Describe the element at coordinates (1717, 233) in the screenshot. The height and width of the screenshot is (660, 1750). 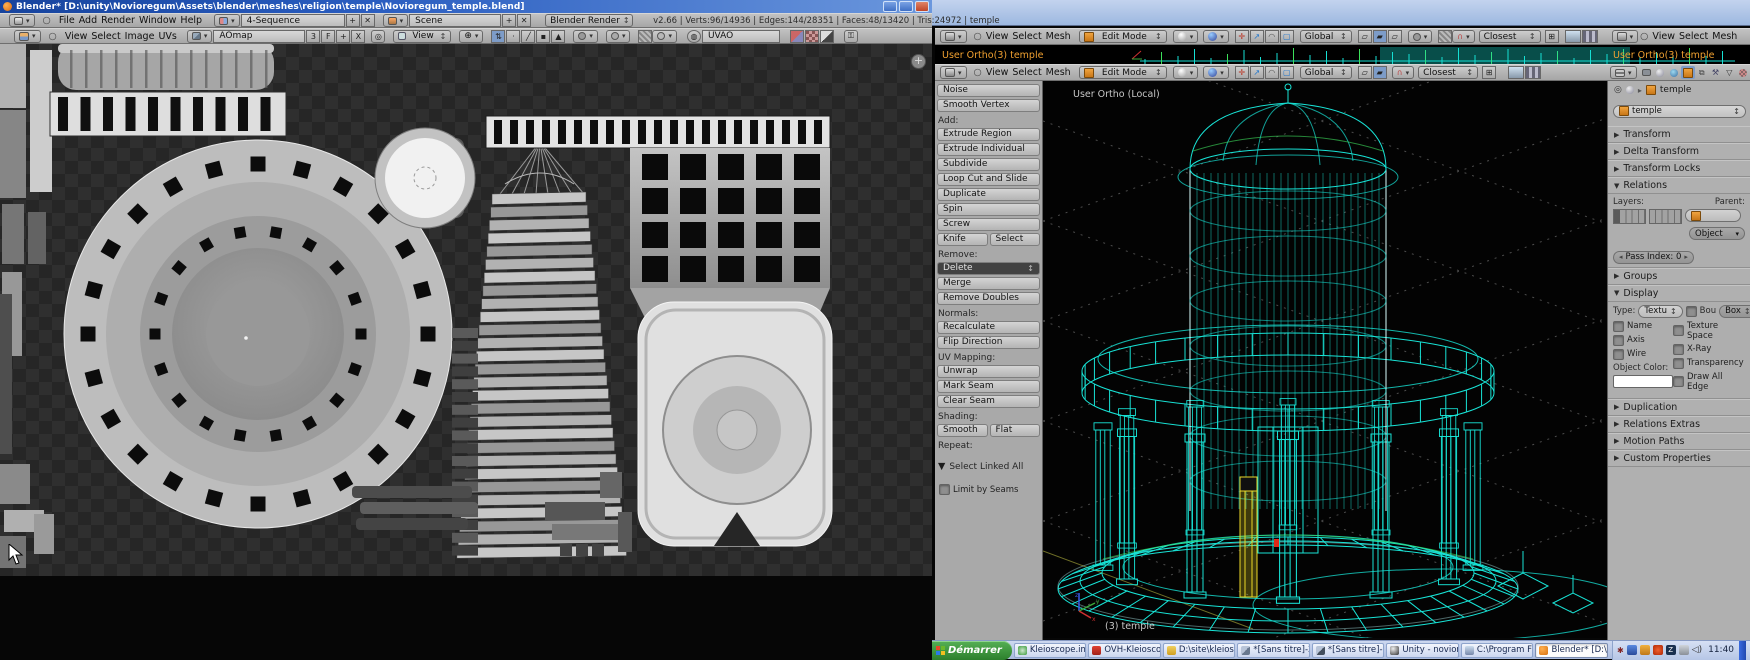
I see `parent-type-selector: Object ▾` at that location.